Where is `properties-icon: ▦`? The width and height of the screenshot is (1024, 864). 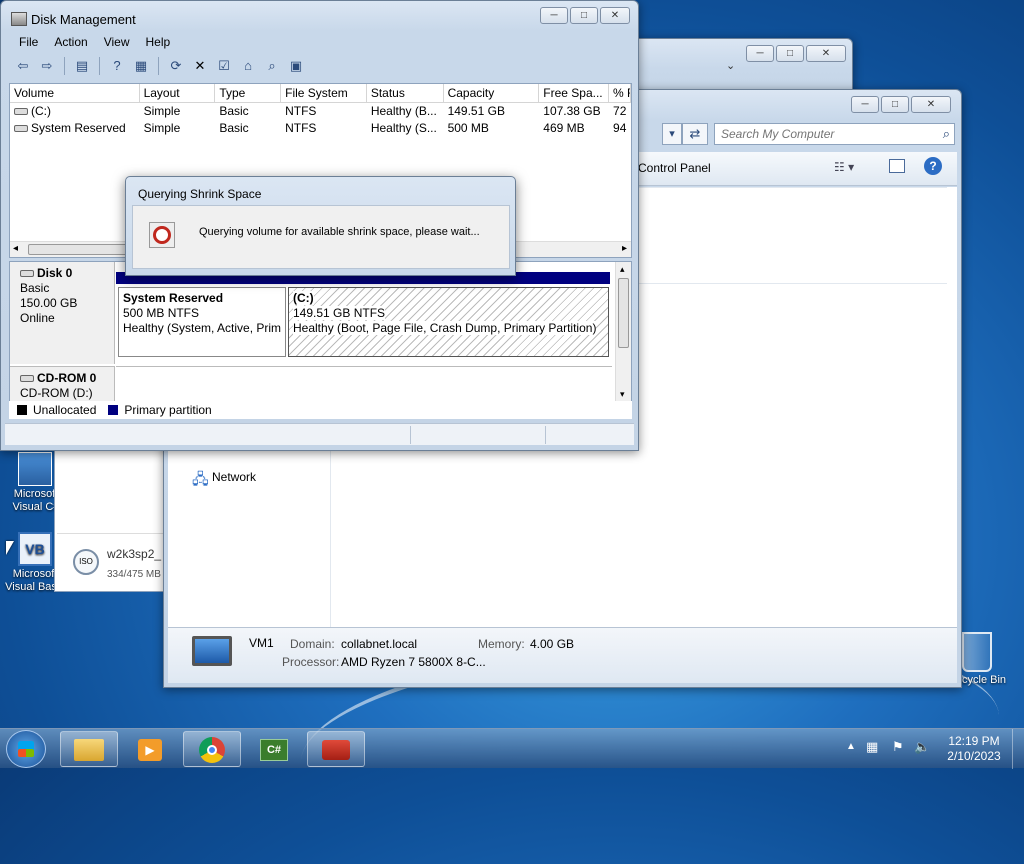 properties-icon: ▦ is located at coordinates (141, 66).